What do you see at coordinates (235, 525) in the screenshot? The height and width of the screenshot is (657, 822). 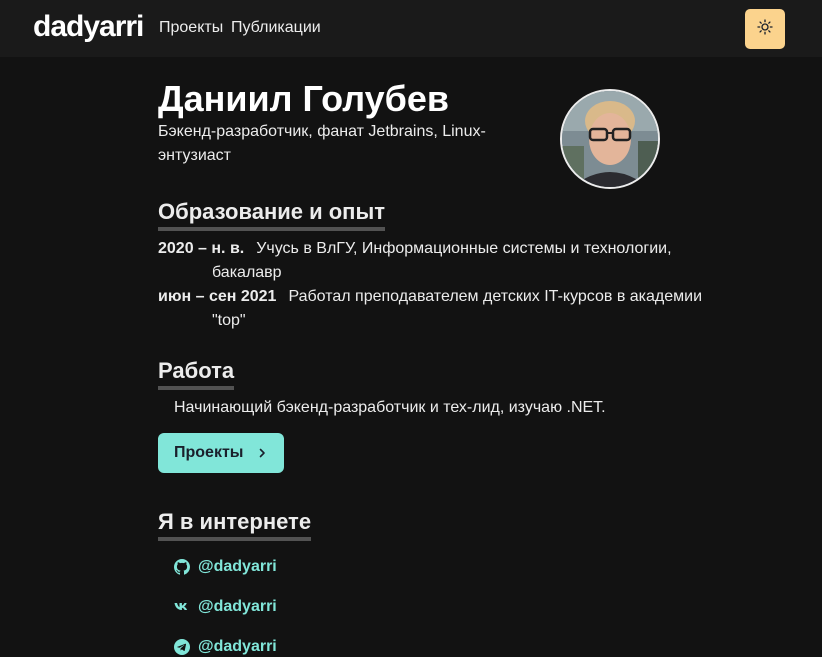 I see `online-heading: Я в интернете` at bounding box center [235, 525].